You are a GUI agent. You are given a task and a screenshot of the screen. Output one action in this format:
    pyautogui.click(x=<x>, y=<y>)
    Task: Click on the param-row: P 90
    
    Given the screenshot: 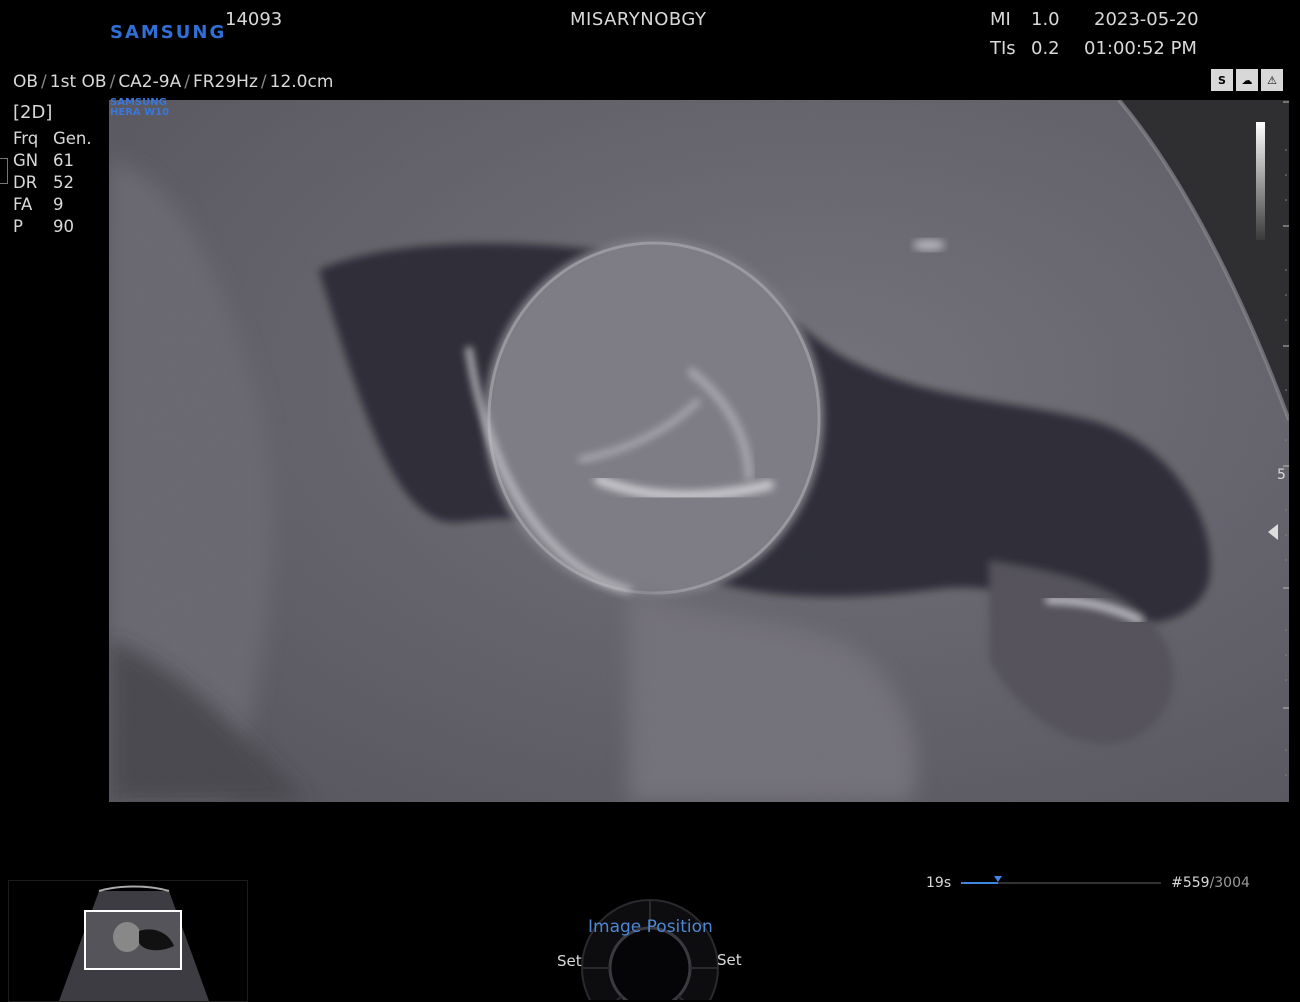 What is the action you would take?
    pyautogui.click(x=52, y=227)
    